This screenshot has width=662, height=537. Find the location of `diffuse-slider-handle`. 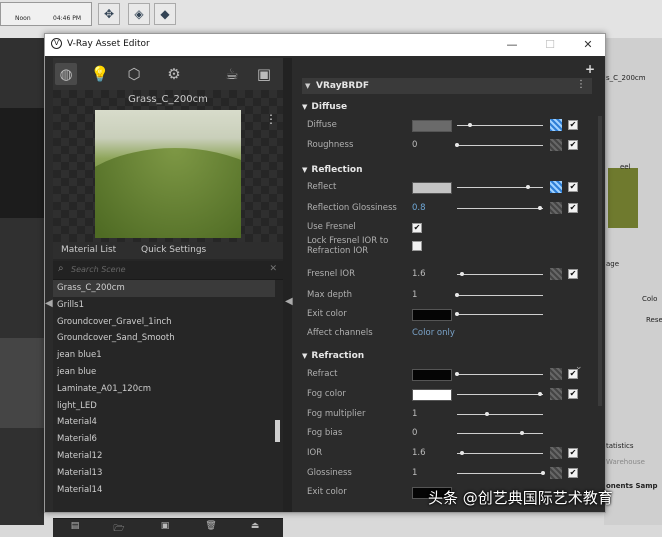

diffuse-slider-handle is located at coordinates (469, 125).